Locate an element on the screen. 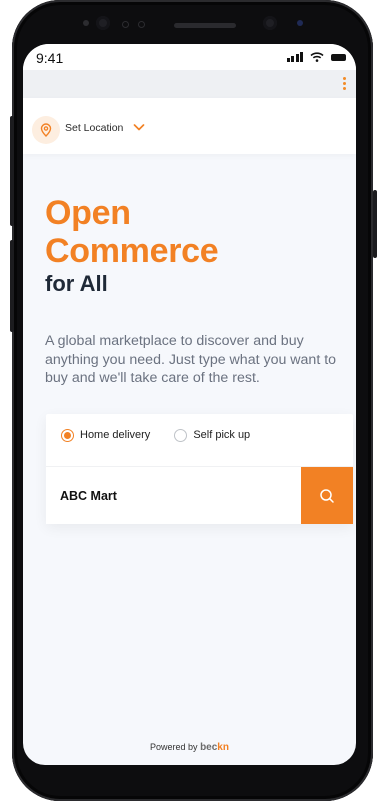 Image resolution: width=380 pixels, height=803 pixels. delivery-options: Home delivery Self pick up is located at coordinates (155, 435).